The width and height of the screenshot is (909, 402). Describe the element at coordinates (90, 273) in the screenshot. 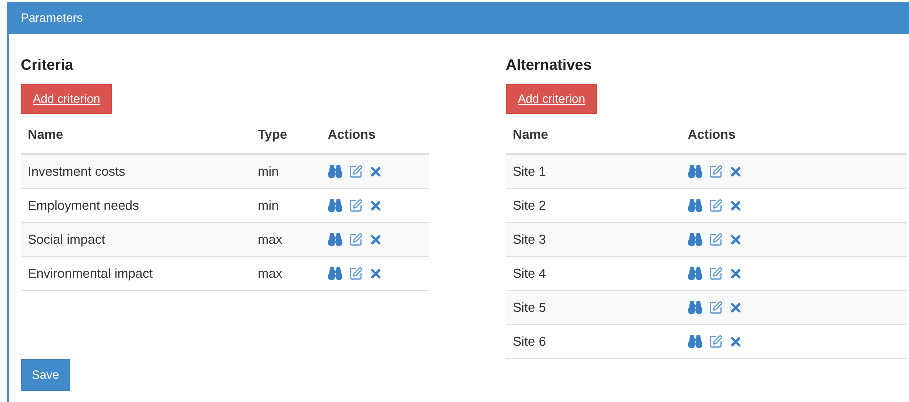

I see `table-cell-text: Environmental impact` at that location.